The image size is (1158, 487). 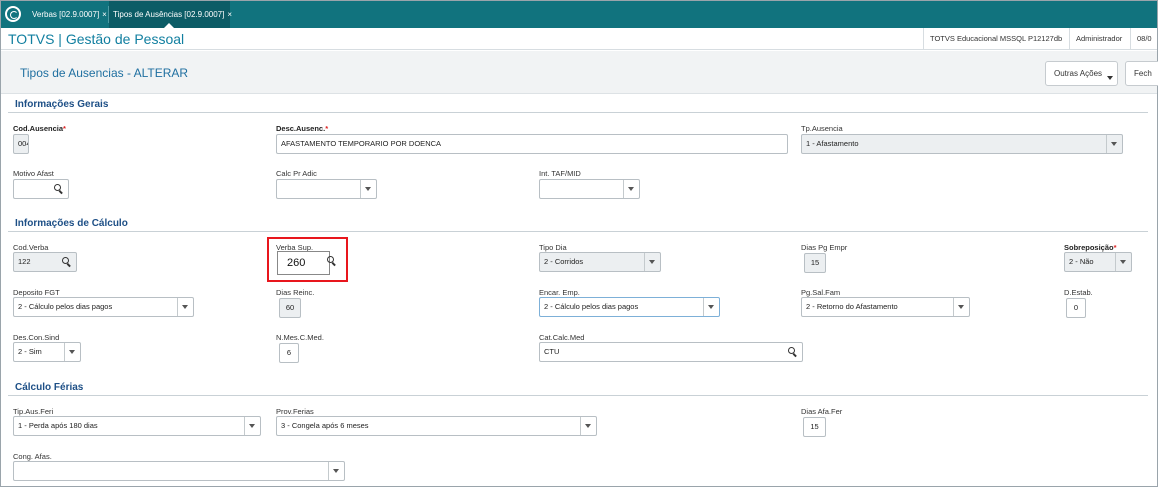 I want to click on cod-ausencia-field: 004, so click(x=21, y=144).